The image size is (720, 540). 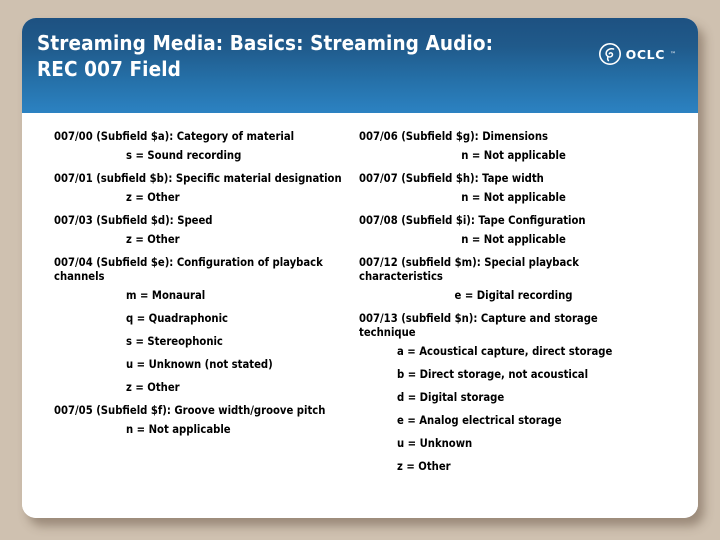 What do you see at coordinates (166, 295) in the screenshot?
I see `field-value: m = Monaural` at bounding box center [166, 295].